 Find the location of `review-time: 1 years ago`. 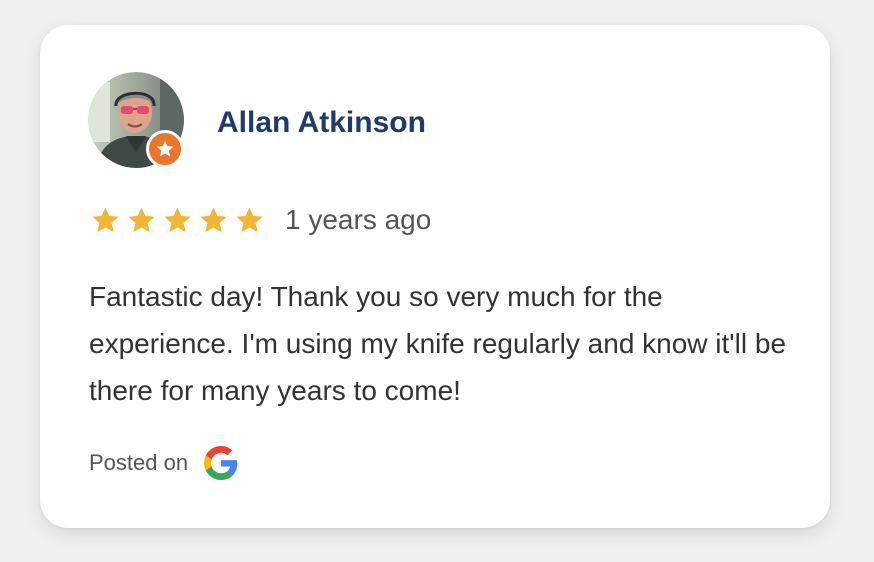

review-time: 1 years ago is located at coordinates (358, 219).